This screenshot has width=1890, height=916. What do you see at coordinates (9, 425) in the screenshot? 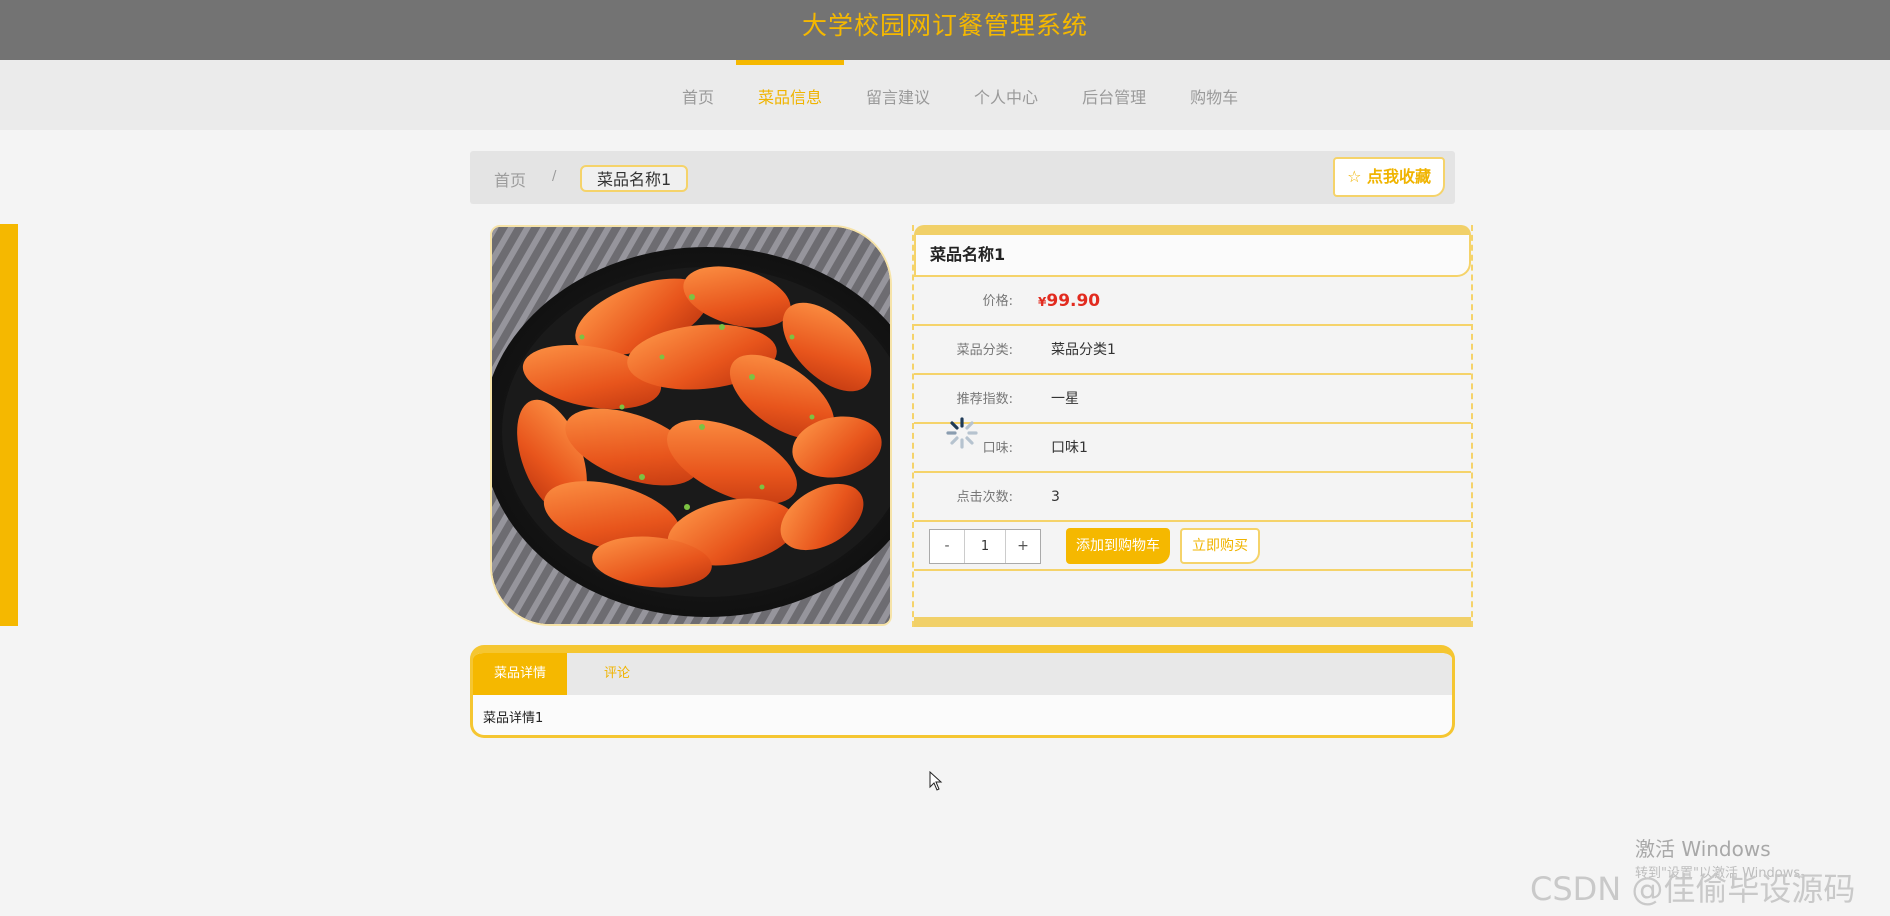
I see `side-accent-strip` at bounding box center [9, 425].